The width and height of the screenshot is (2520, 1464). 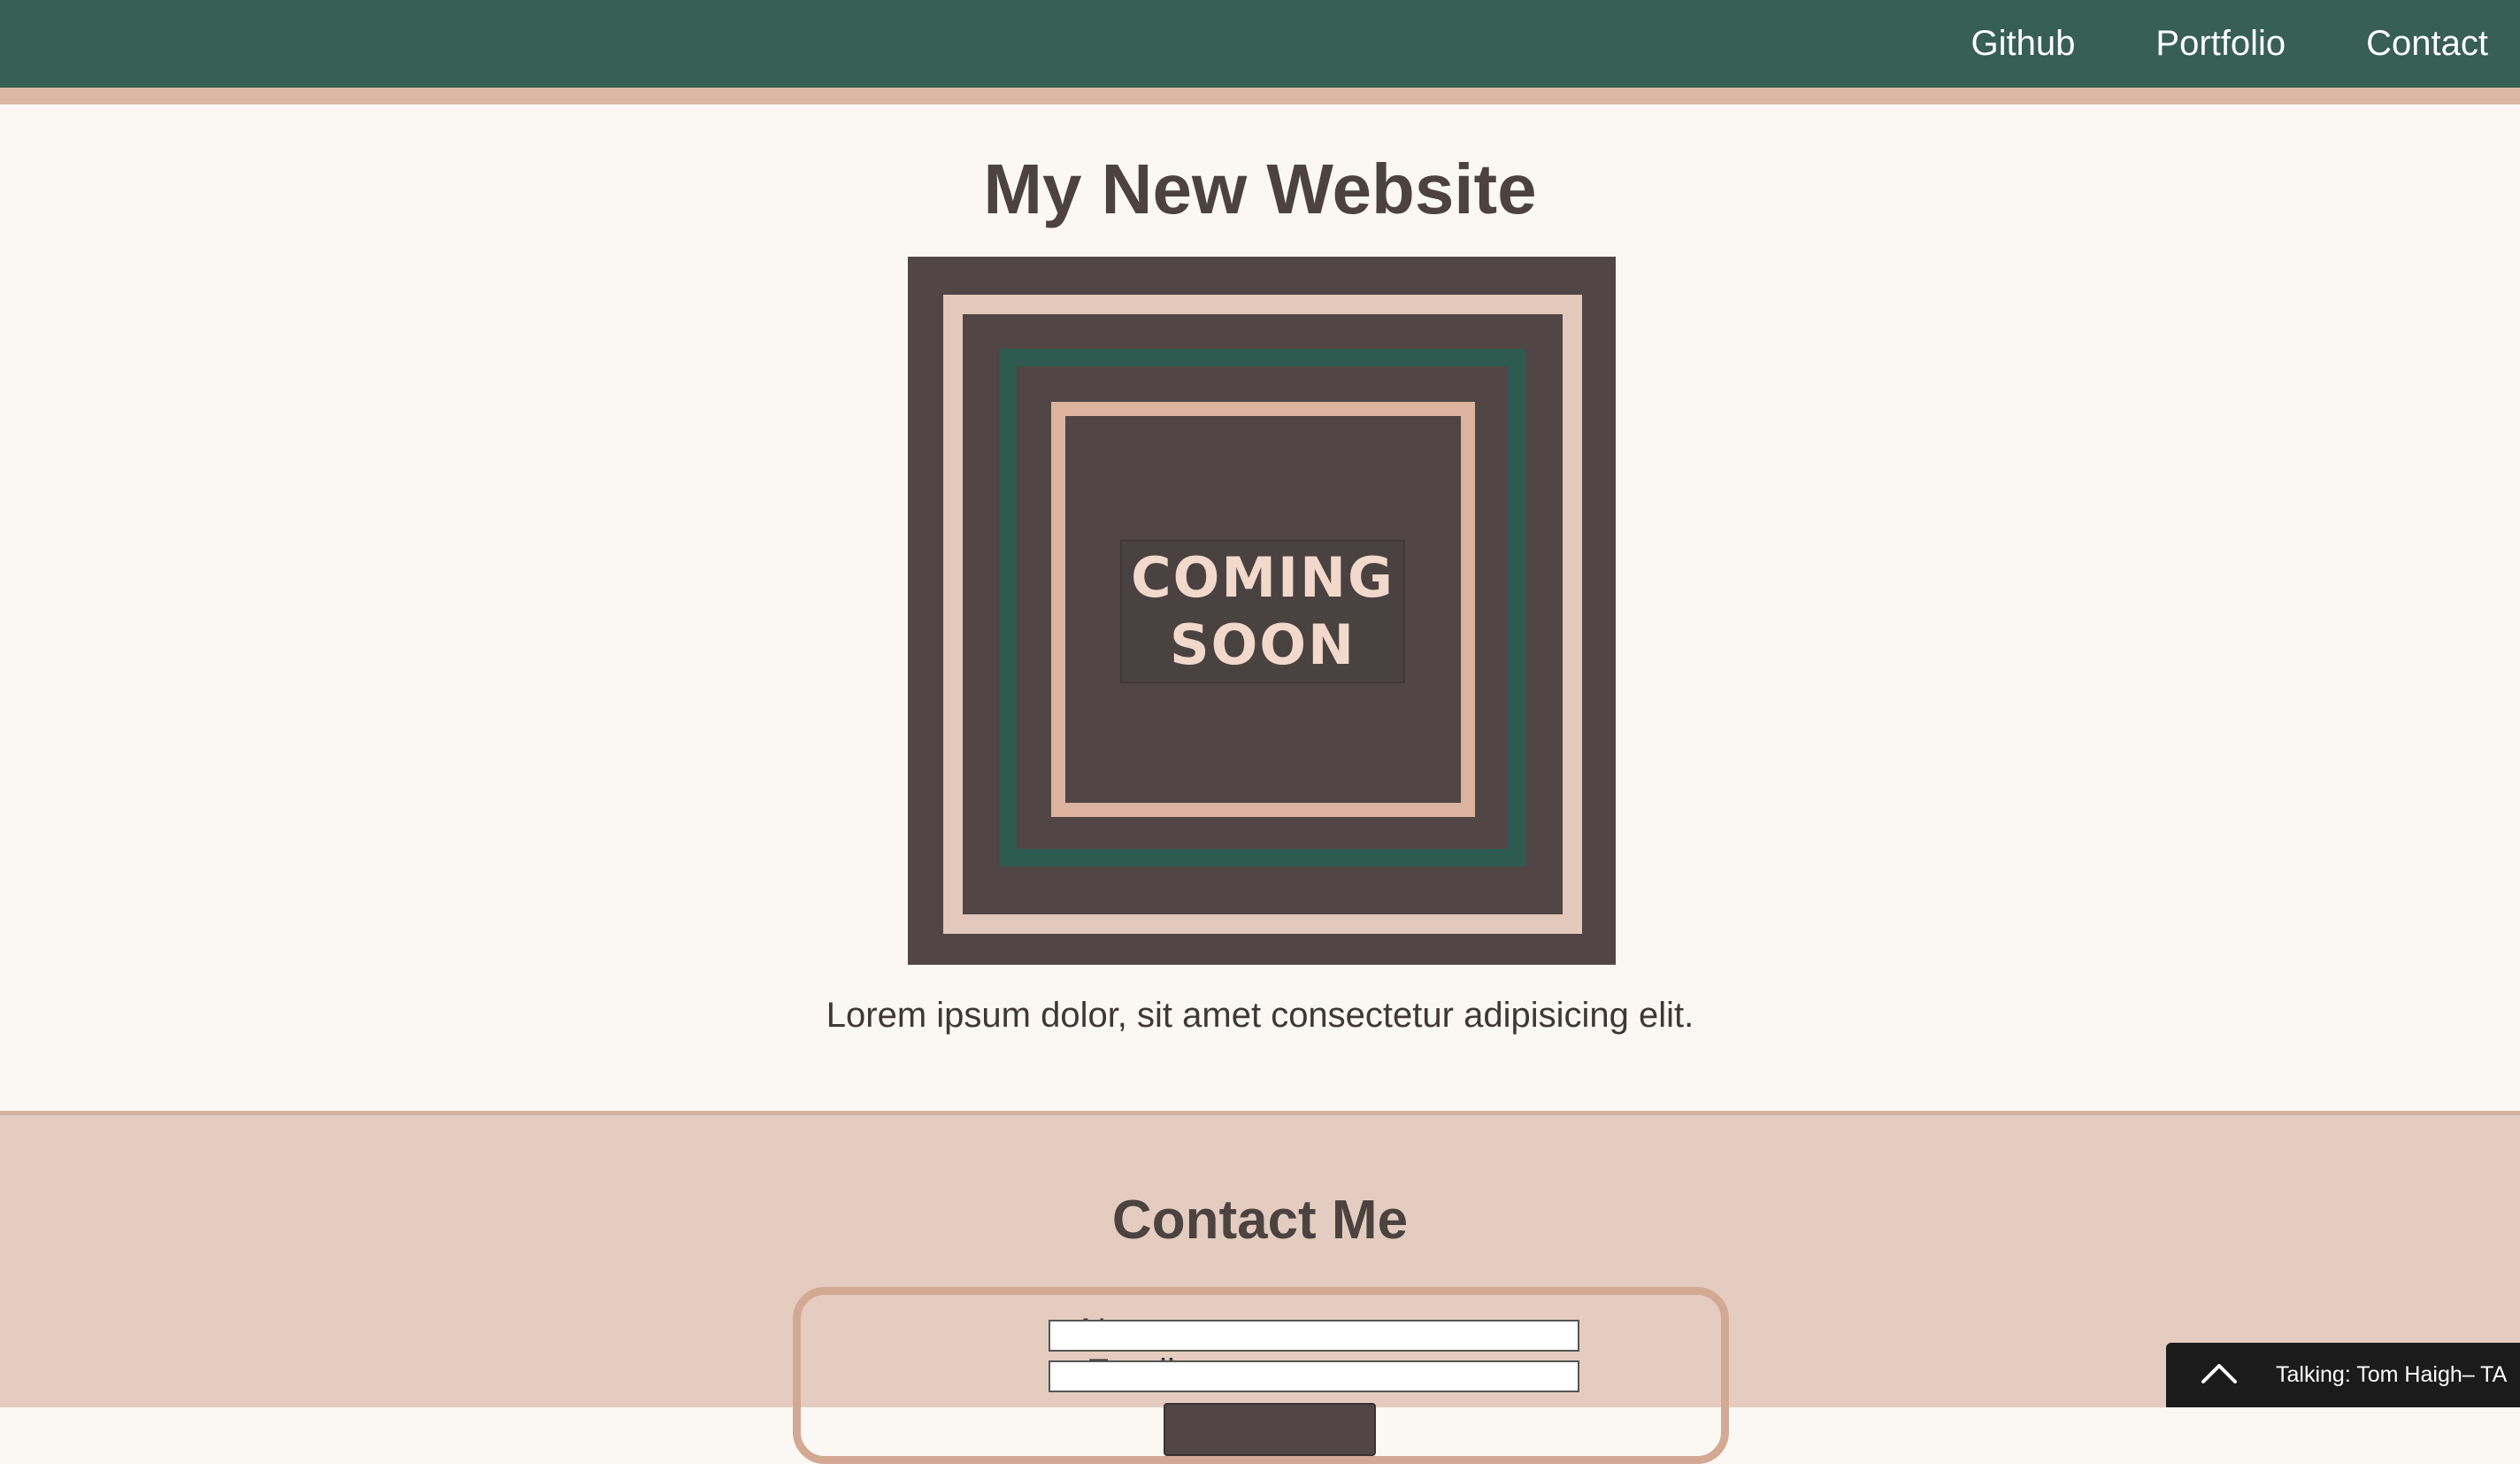 I want to click on top-navbar: Github Portfolio Contact, so click(x=1260, y=52).